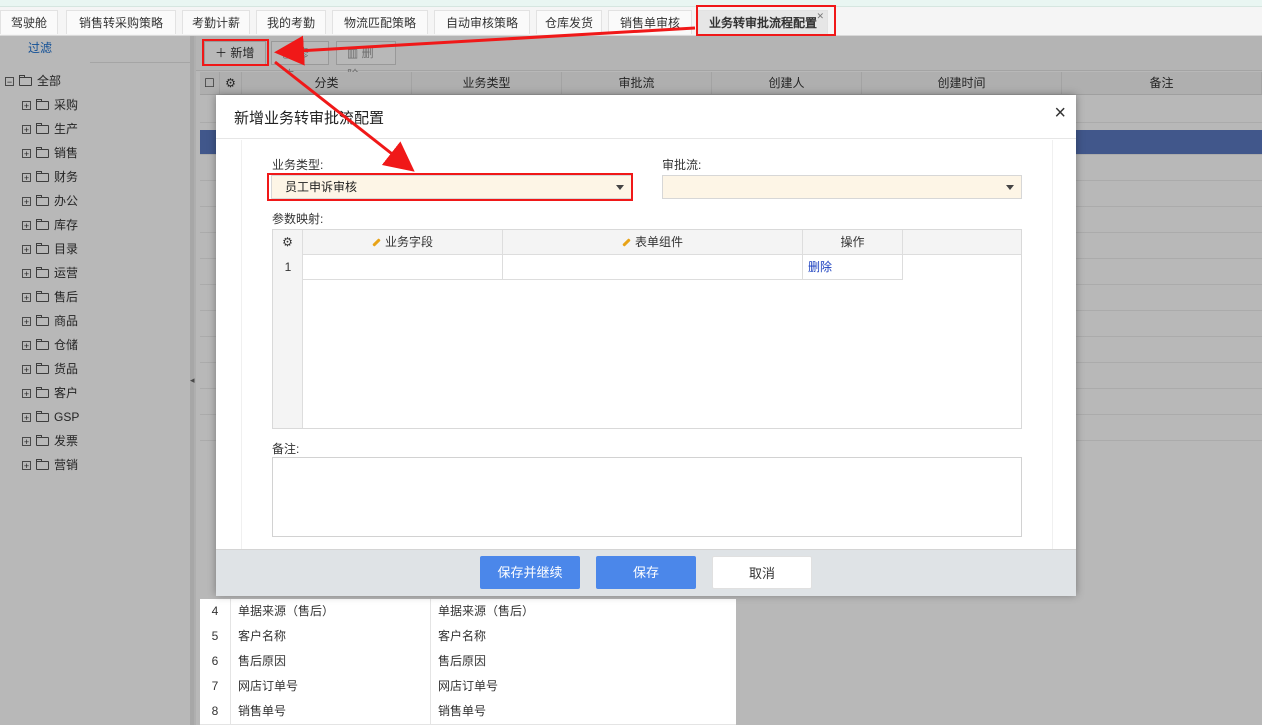 The height and width of the screenshot is (725, 1262). I want to click on mapping-header: ⚙ 业务字段 表单组件 操作, so click(647, 242).